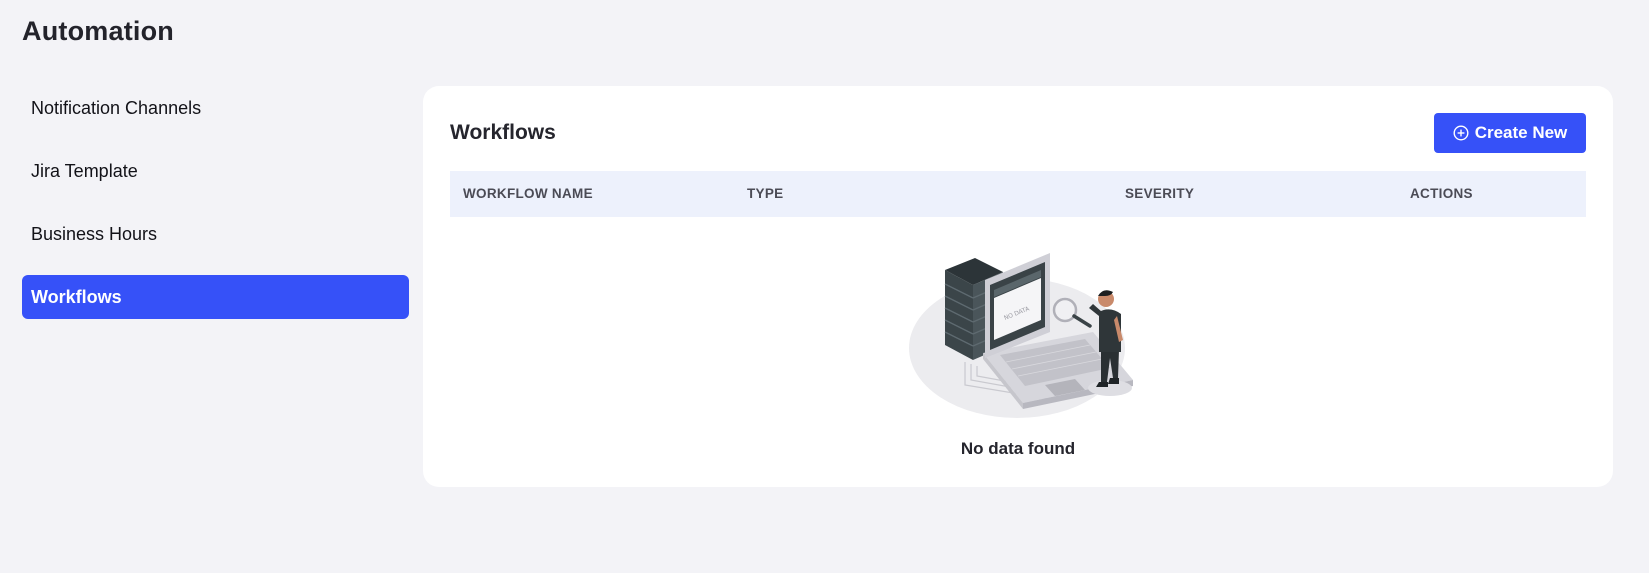  What do you see at coordinates (1160, 193) in the screenshot?
I see `column-header-severity: SEVERITY` at bounding box center [1160, 193].